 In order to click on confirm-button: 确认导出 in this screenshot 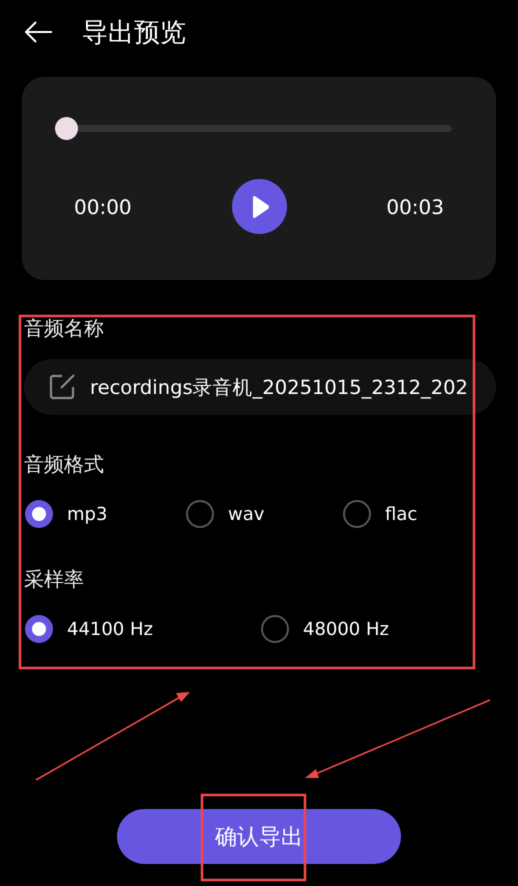, I will do `click(259, 836)`.